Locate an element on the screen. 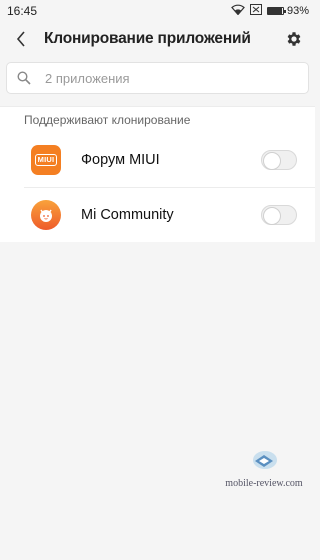 The height and width of the screenshot is (560, 320). gear-icon is located at coordinates (294, 39).